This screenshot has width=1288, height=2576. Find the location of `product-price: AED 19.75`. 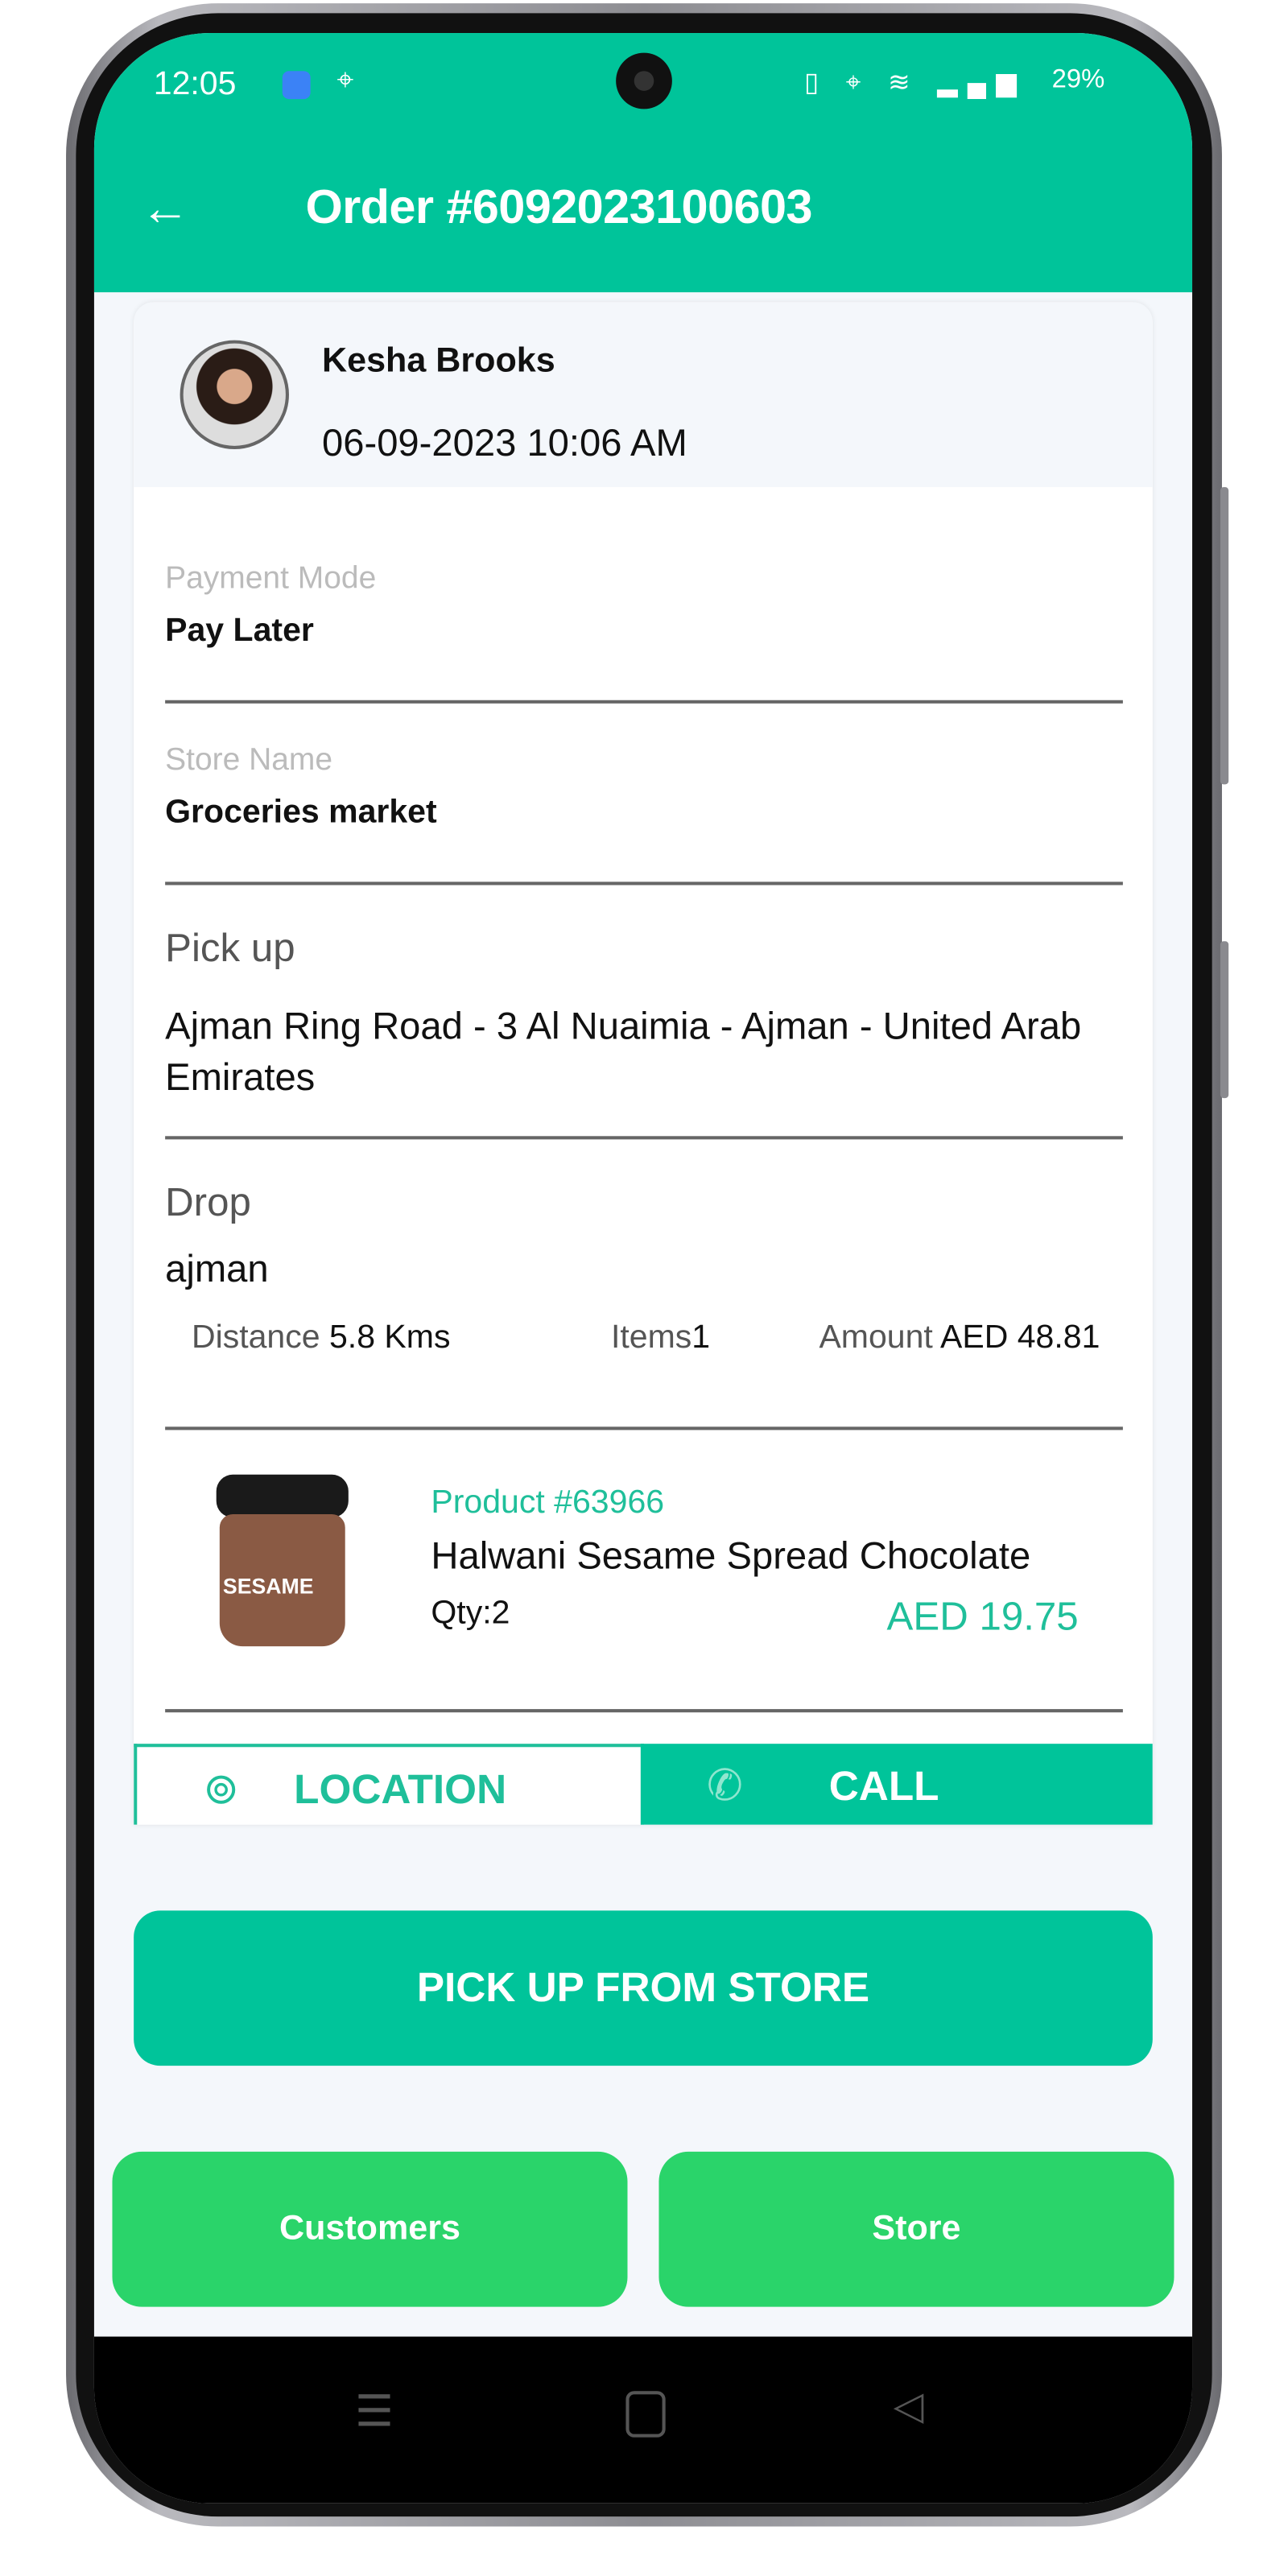

product-price: AED 19.75 is located at coordinates (982, 1617).